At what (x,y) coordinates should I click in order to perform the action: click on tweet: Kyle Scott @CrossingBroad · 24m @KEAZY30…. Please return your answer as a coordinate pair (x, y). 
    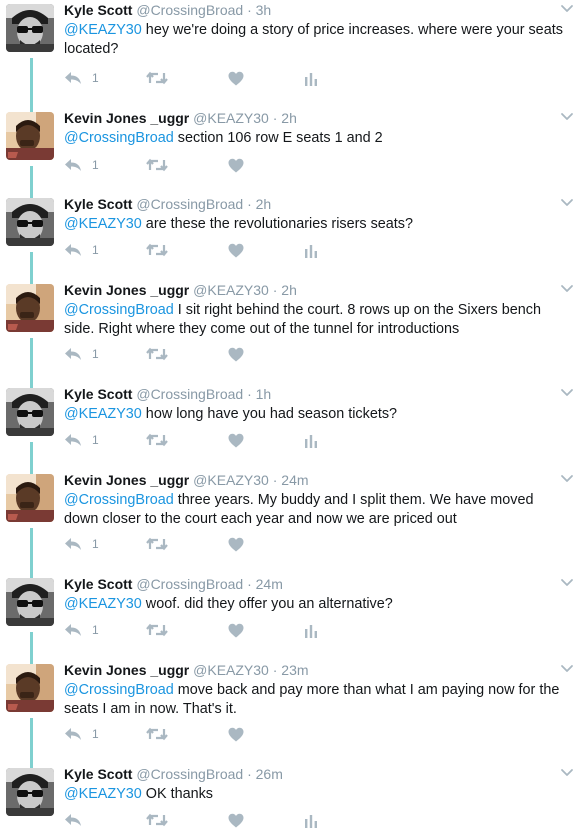
    Looking at the image, I should click on (293, 608).